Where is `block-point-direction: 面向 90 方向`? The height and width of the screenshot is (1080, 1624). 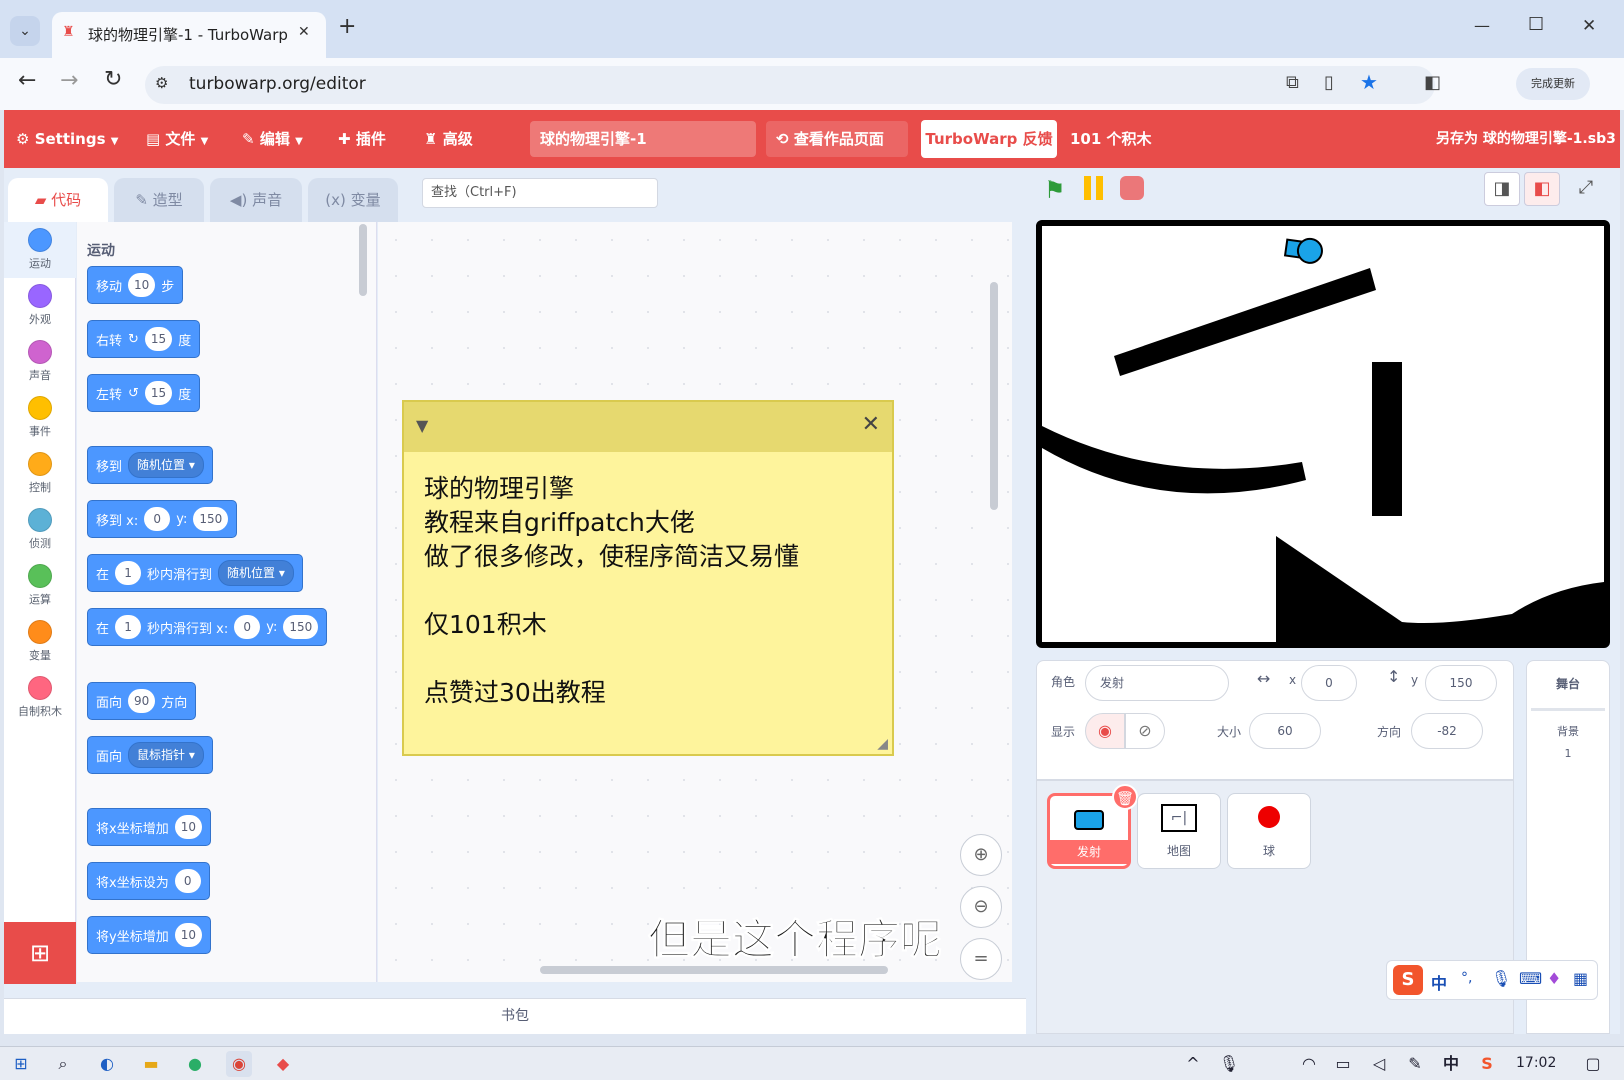
block-point-direction: 面向 90 方向 is located at coordinates (142, 701).